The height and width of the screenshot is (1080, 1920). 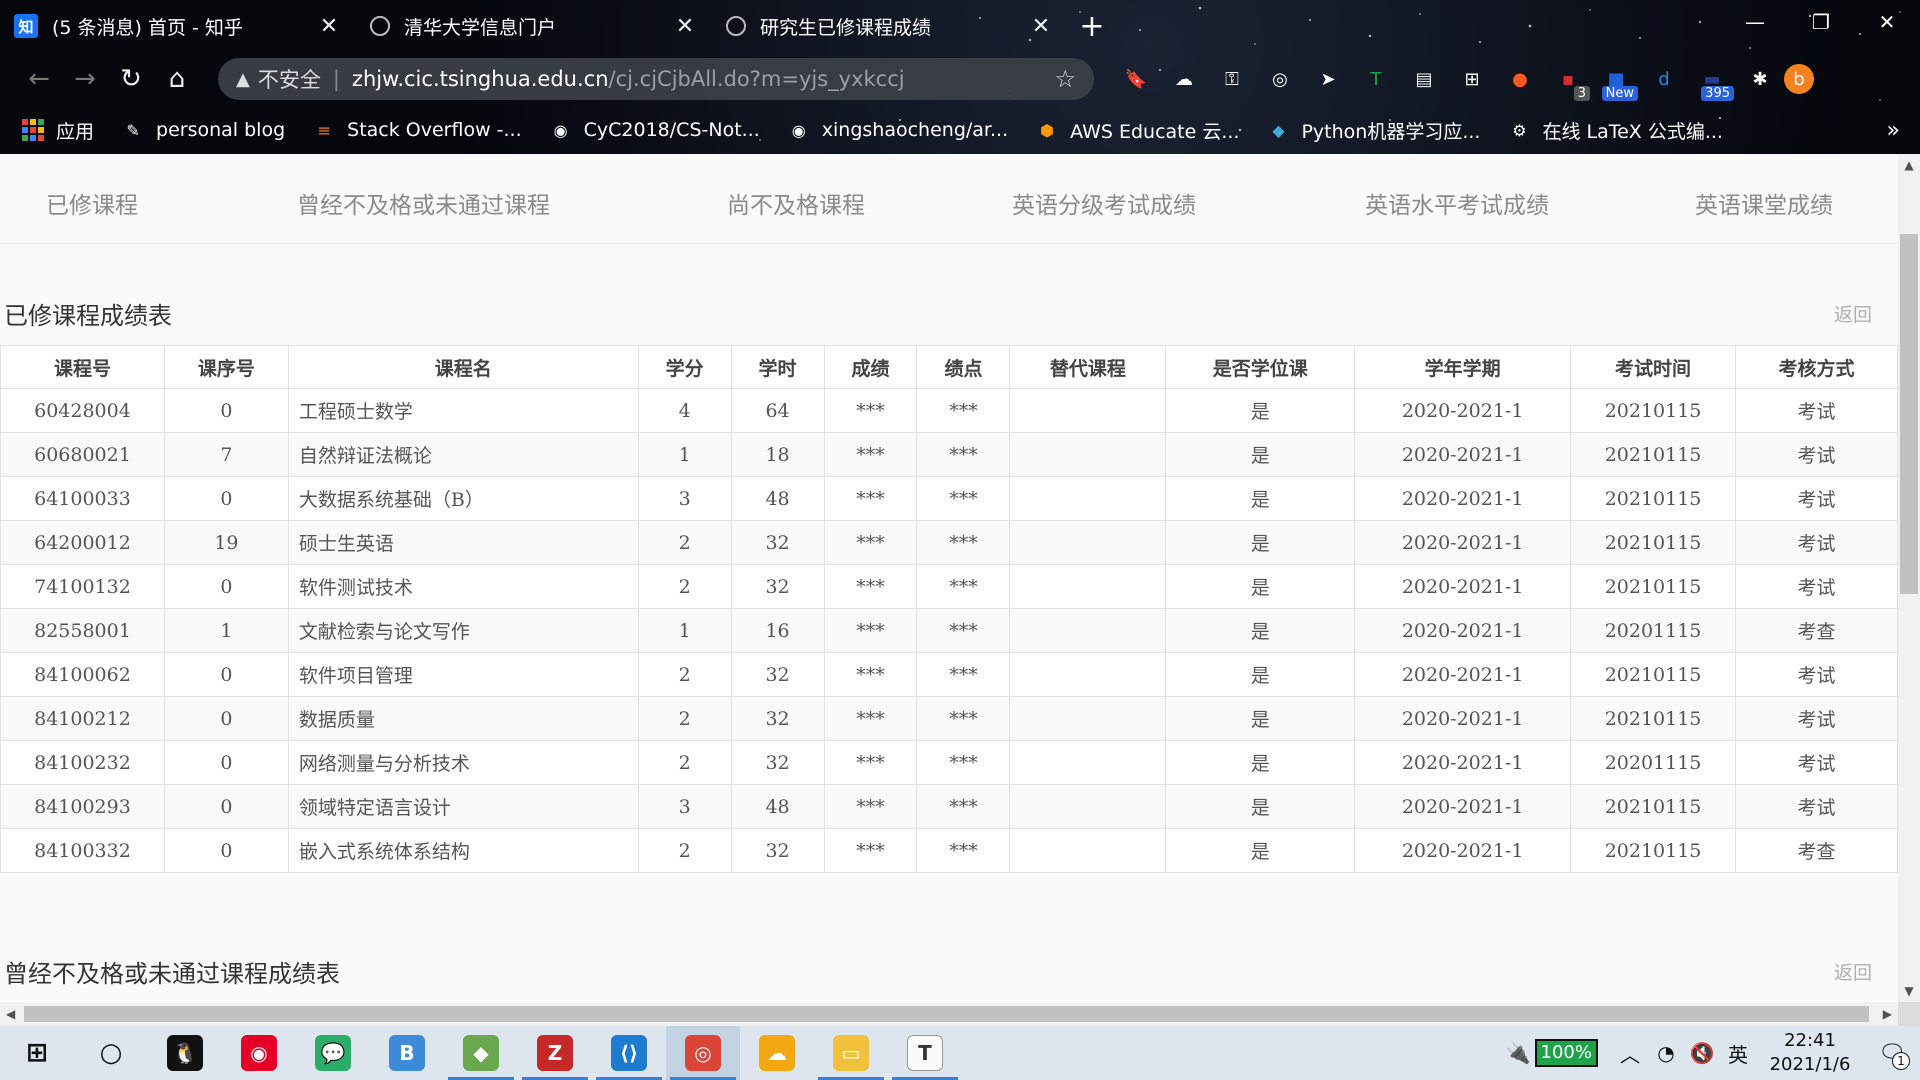 I want to click on bookmark-item: 应用, so click(x=58, y=130).